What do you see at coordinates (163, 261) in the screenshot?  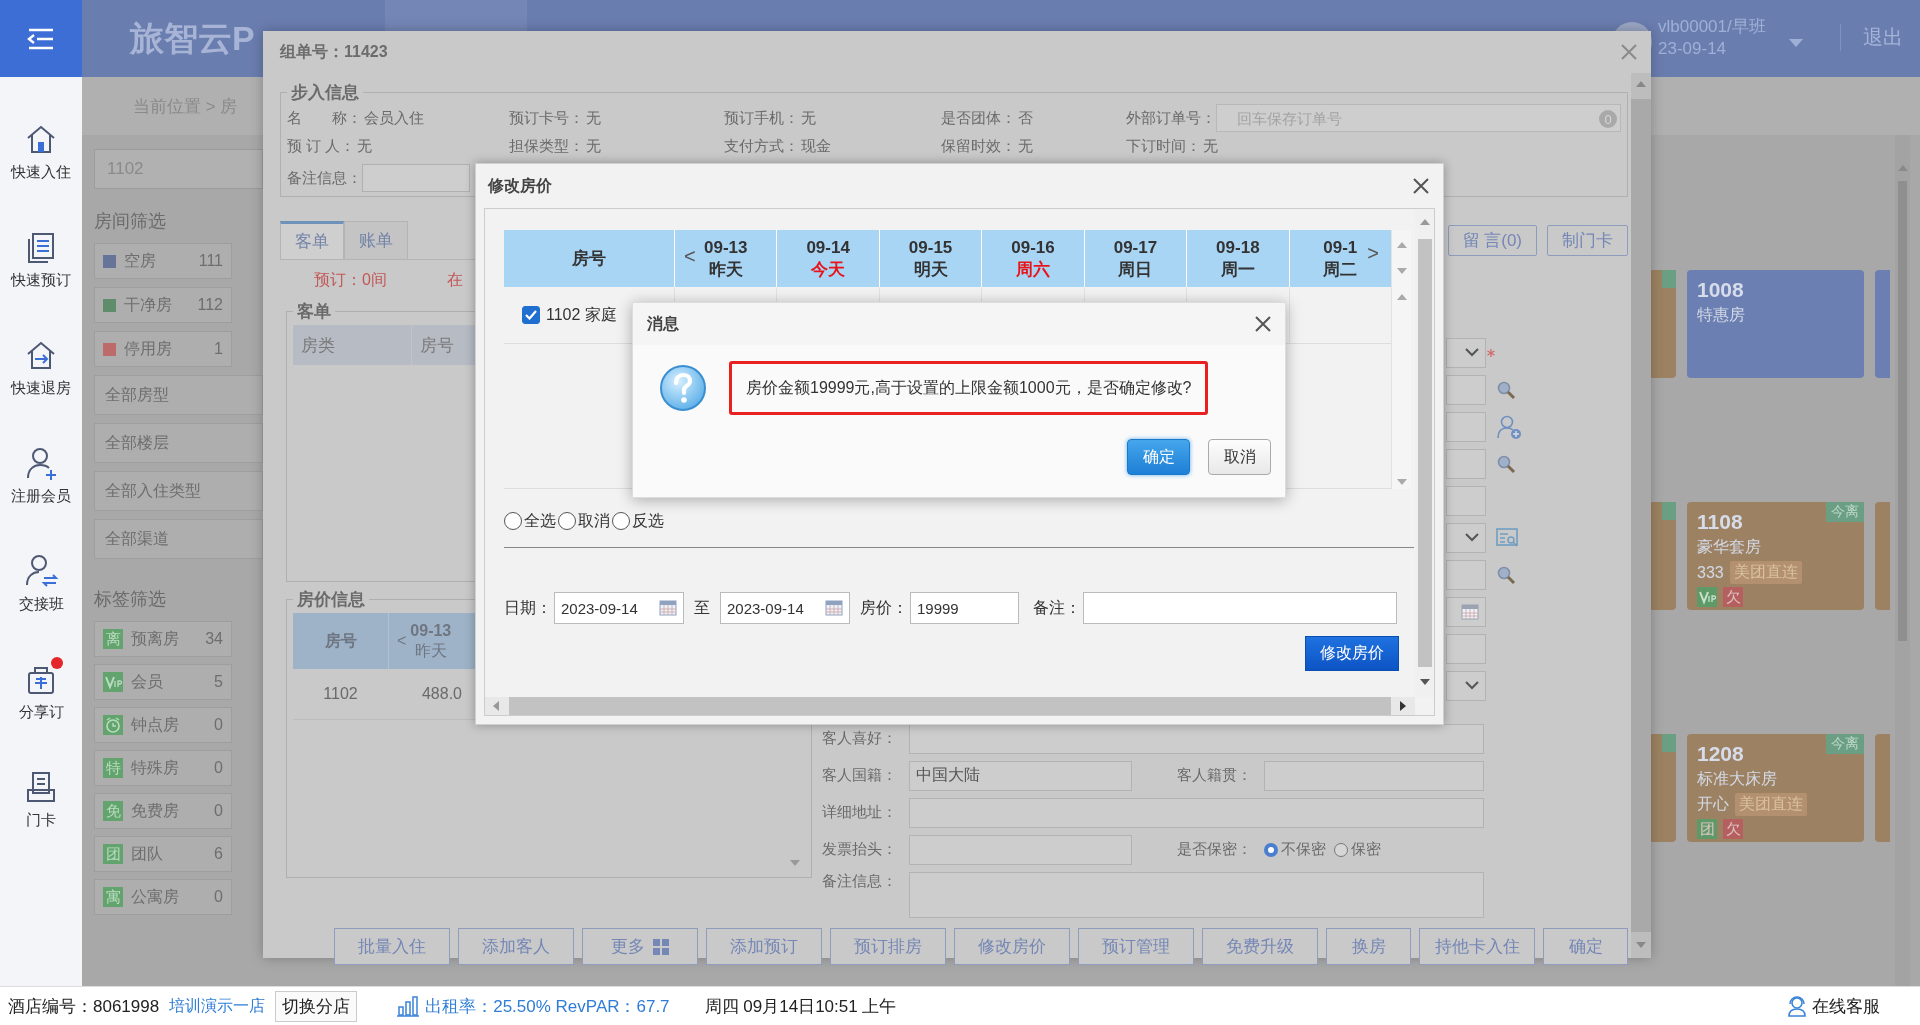 I see `status-filter: 空房 111` at bounding box center [163, 261].